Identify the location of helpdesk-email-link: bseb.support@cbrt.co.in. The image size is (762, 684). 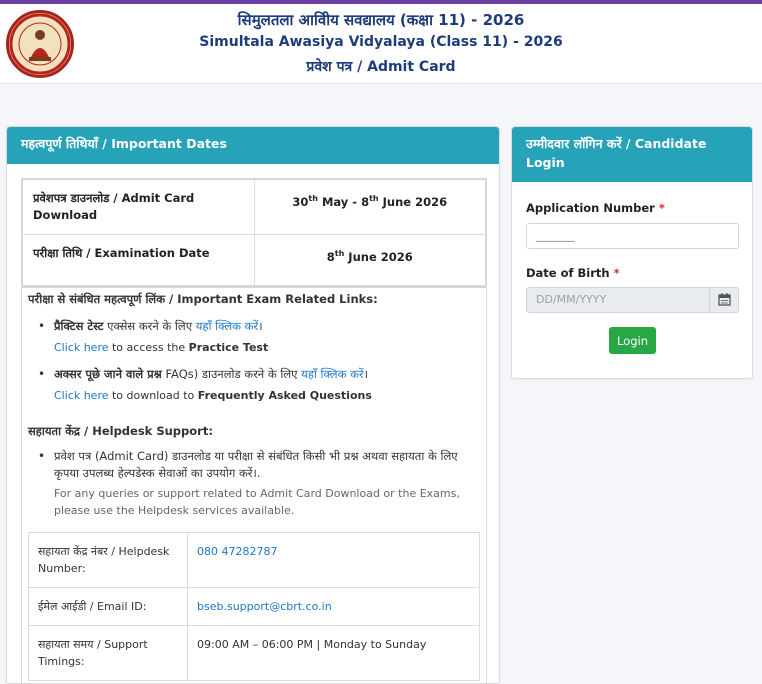
(264, 606).